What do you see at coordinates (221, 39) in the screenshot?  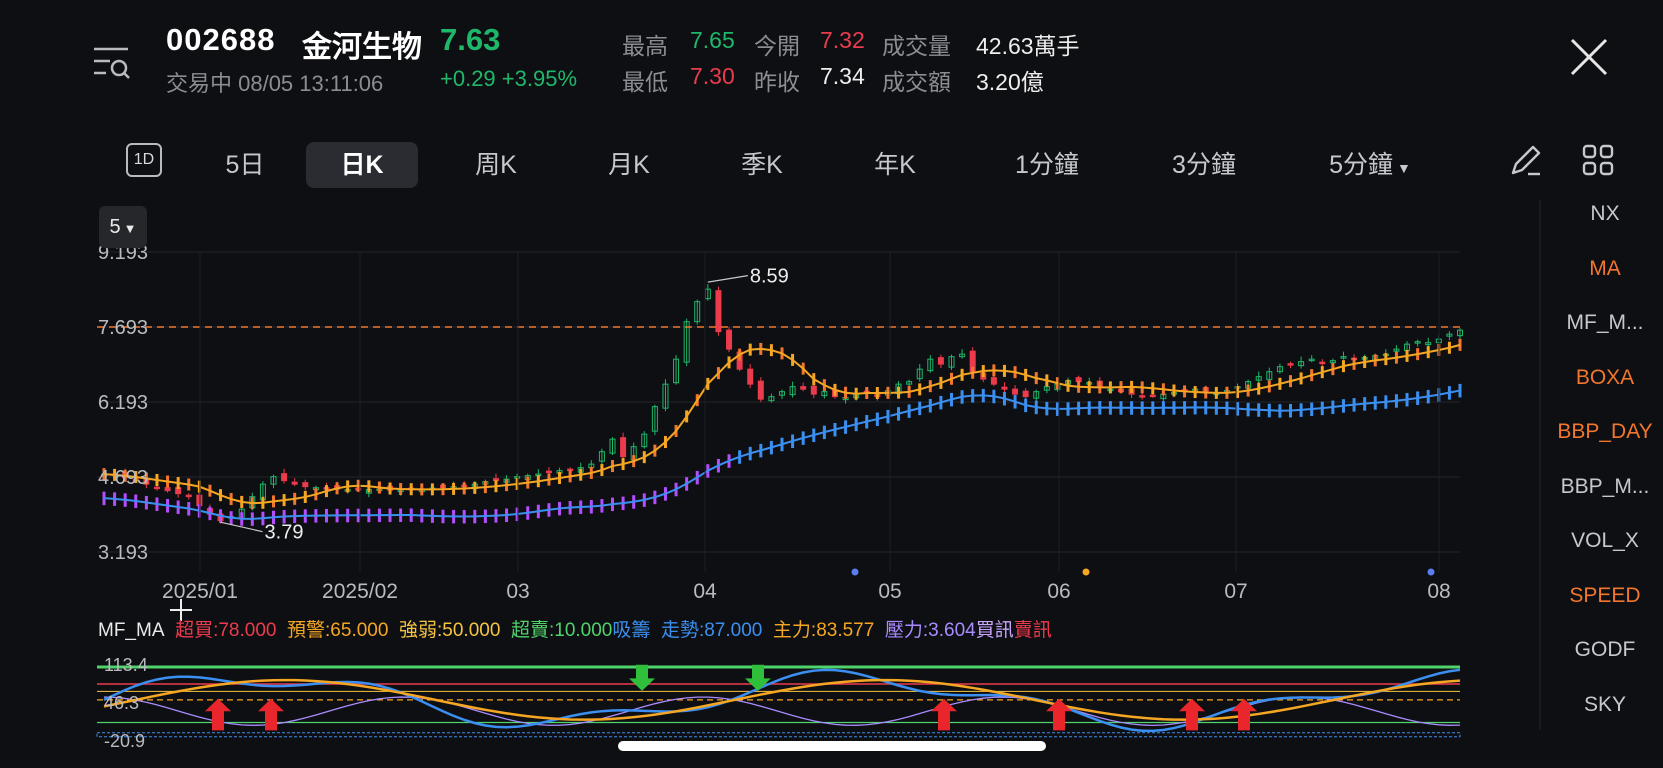 I see `stock-code: 002688` at bounding box center [221, 39].